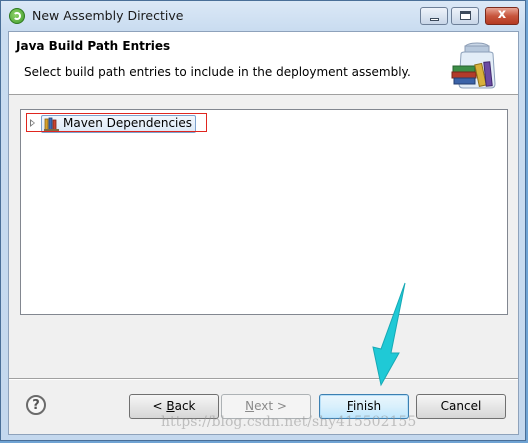 The height and width of the screenshot is (443, 528). What do you see at coordinates (17, 16) in the screenshot?
I see `spring-app-icon` at bounding box center [17, 16].